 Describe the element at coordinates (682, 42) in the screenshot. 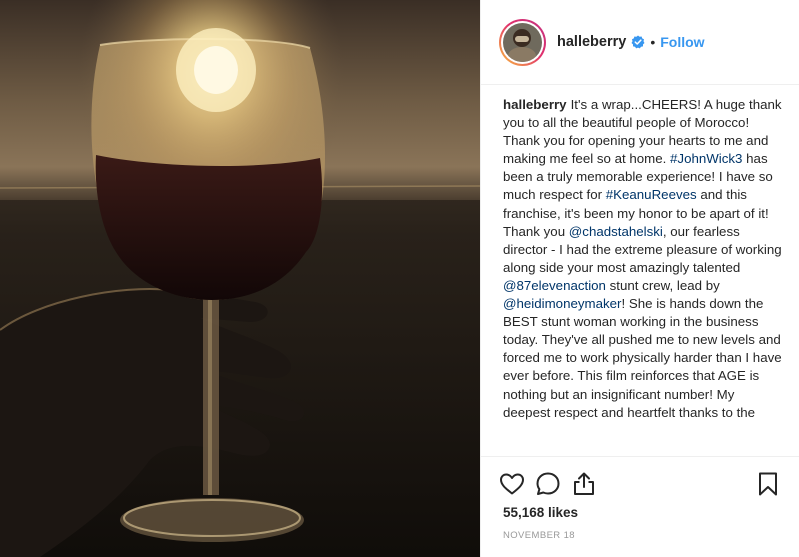

I see `follow-button: Follow` at that location.